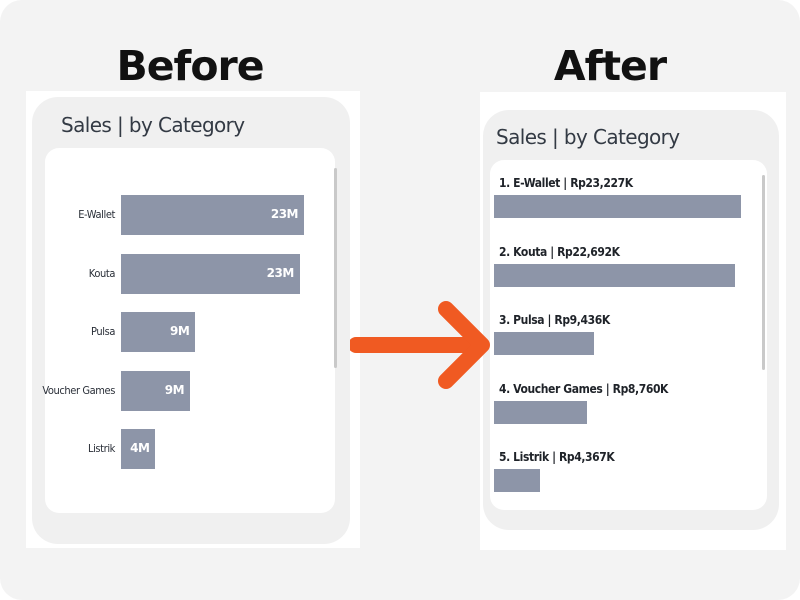  Describe the element at coordinates (140, 448) in the screenshot. I see `before-bar-value-label: 4M` at that location.